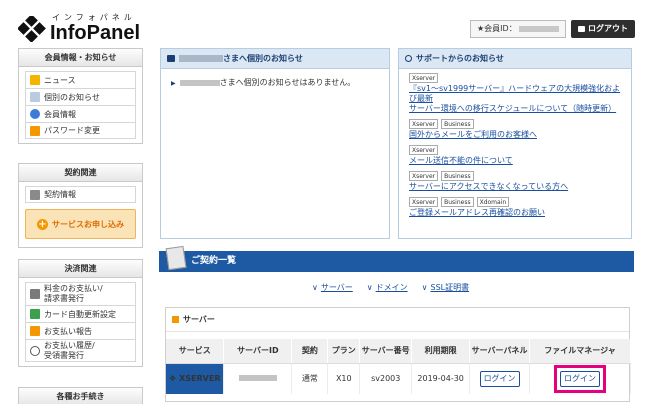  I want to click on service-apply-button: + サービスお申し込み, so click(80, 224).